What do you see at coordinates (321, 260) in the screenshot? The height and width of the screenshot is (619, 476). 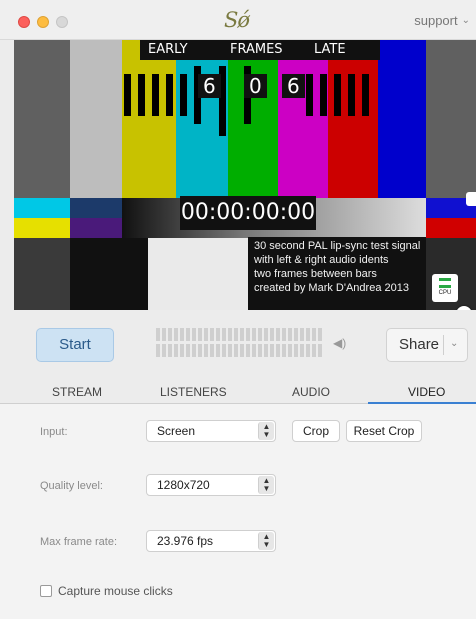 I see `caption-line: with left & right audio idents` at bounding box center [321, 260].